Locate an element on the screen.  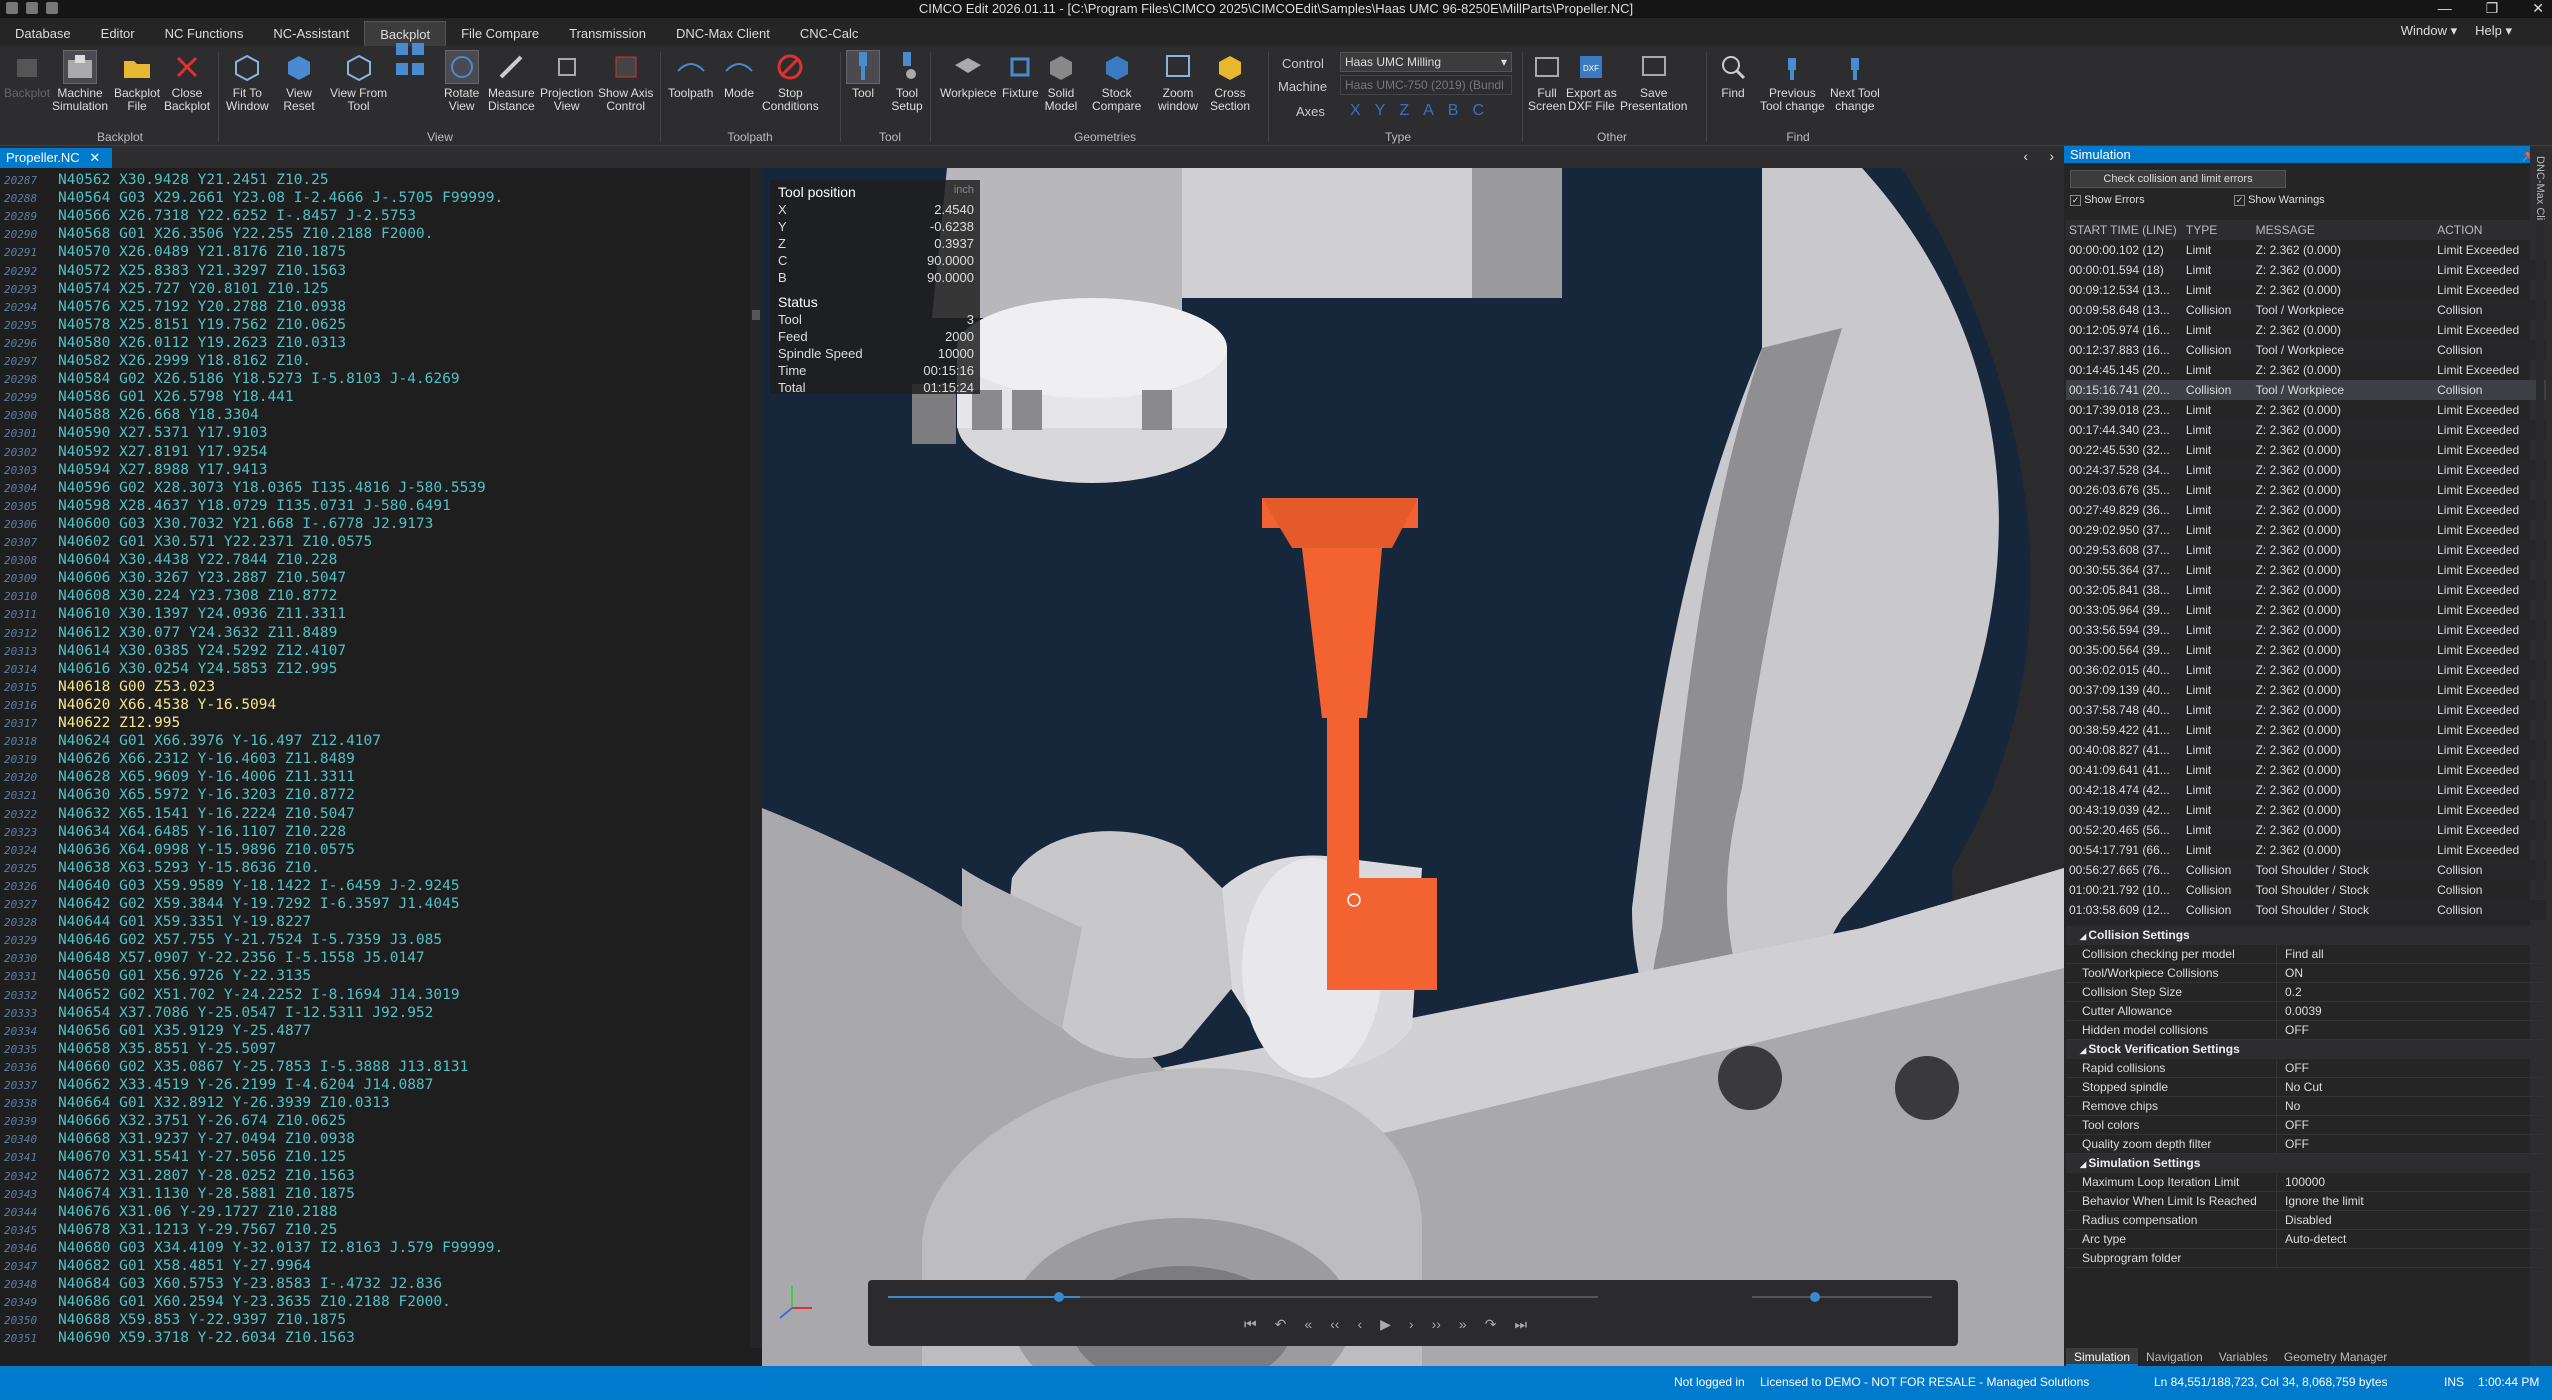
code-line: N40618 G00 Z53.023 is located at coordinates (136, 687).